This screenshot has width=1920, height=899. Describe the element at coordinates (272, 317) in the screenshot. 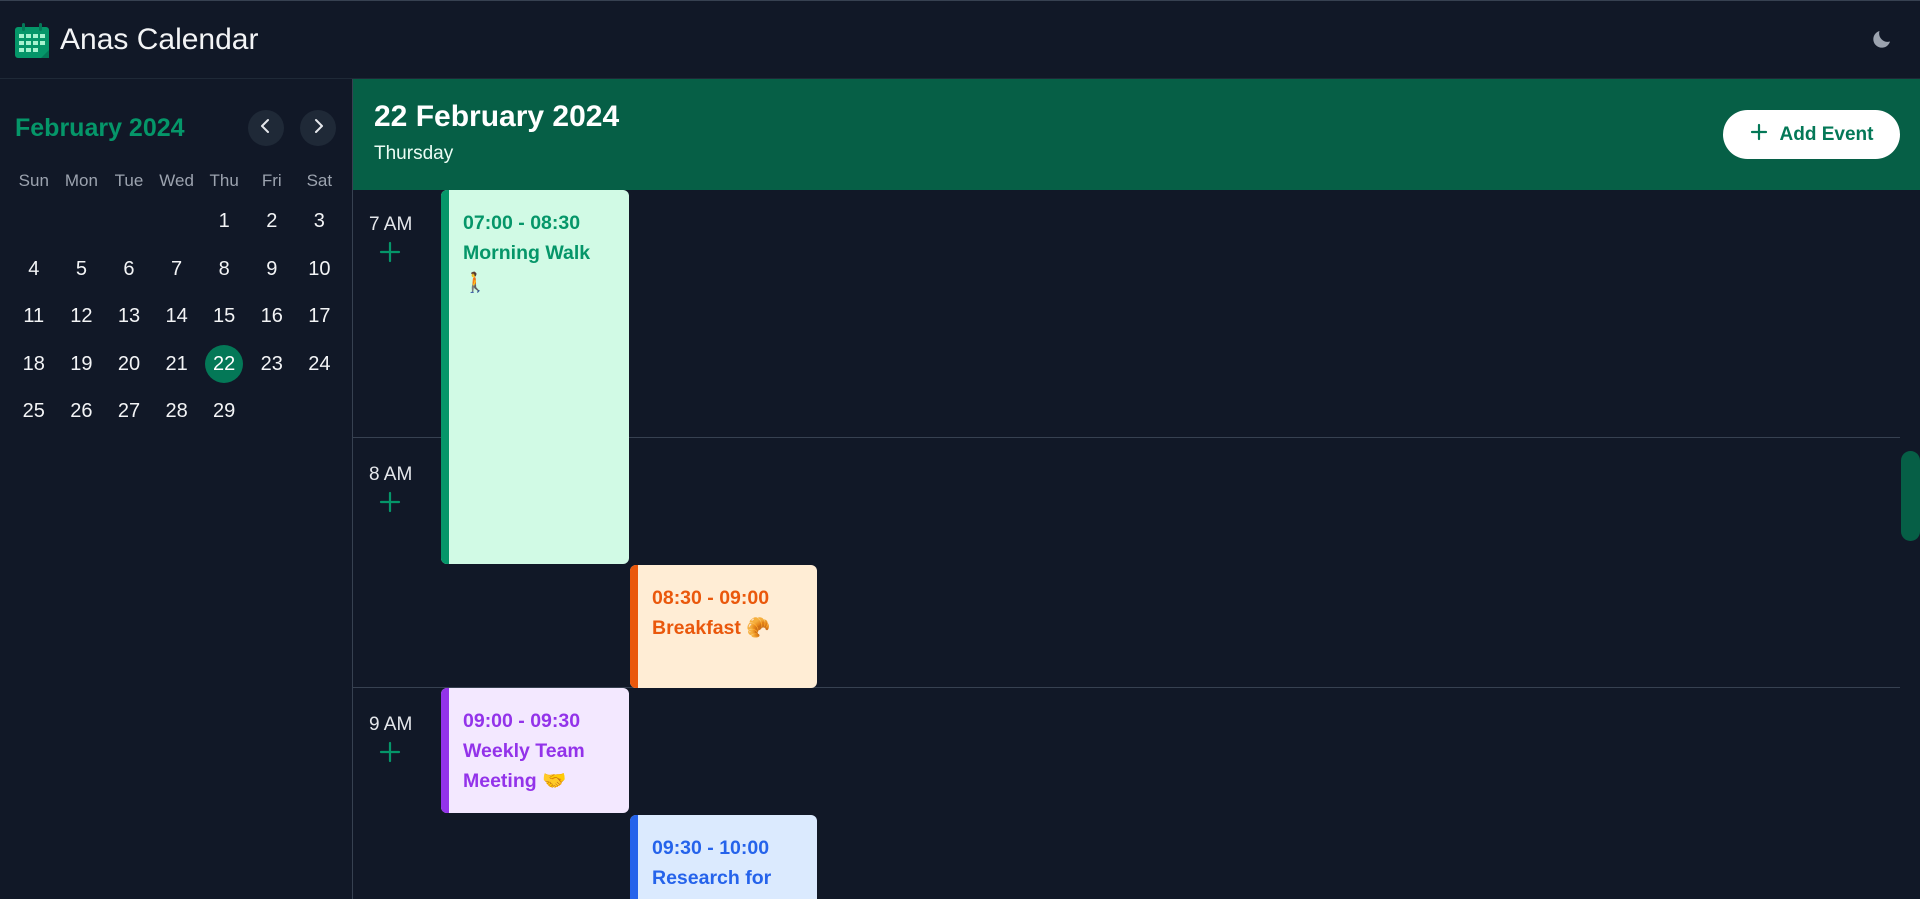

I see `day-cell: 16` at that location.